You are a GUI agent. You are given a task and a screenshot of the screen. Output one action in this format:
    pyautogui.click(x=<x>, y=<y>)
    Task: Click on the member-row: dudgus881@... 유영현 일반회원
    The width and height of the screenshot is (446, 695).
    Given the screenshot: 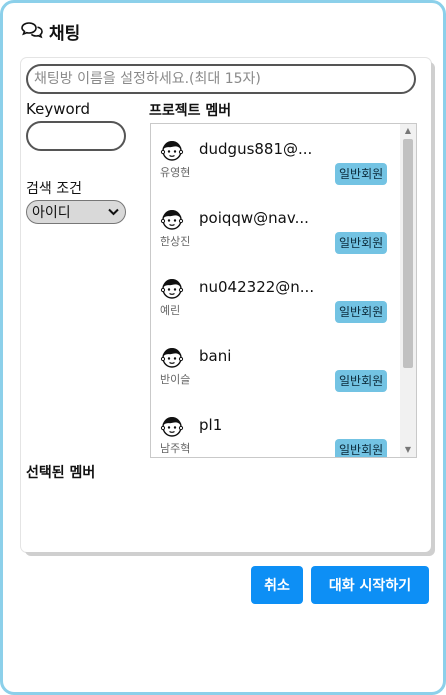 What is the action you would take?
    pyautogui.click(x=276, y=166)
    